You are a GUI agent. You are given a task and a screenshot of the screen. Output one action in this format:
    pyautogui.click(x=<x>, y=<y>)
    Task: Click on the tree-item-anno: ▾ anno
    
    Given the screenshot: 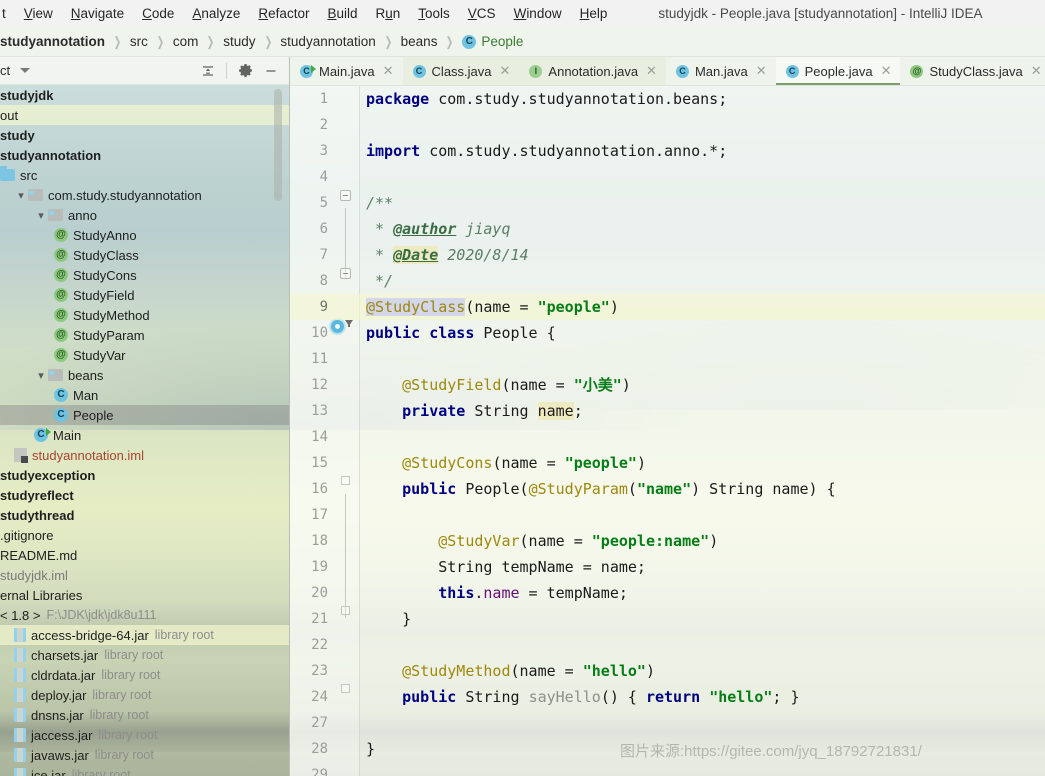 What is the action you would take?
    pyautogui.click(x=145, y=215)
    